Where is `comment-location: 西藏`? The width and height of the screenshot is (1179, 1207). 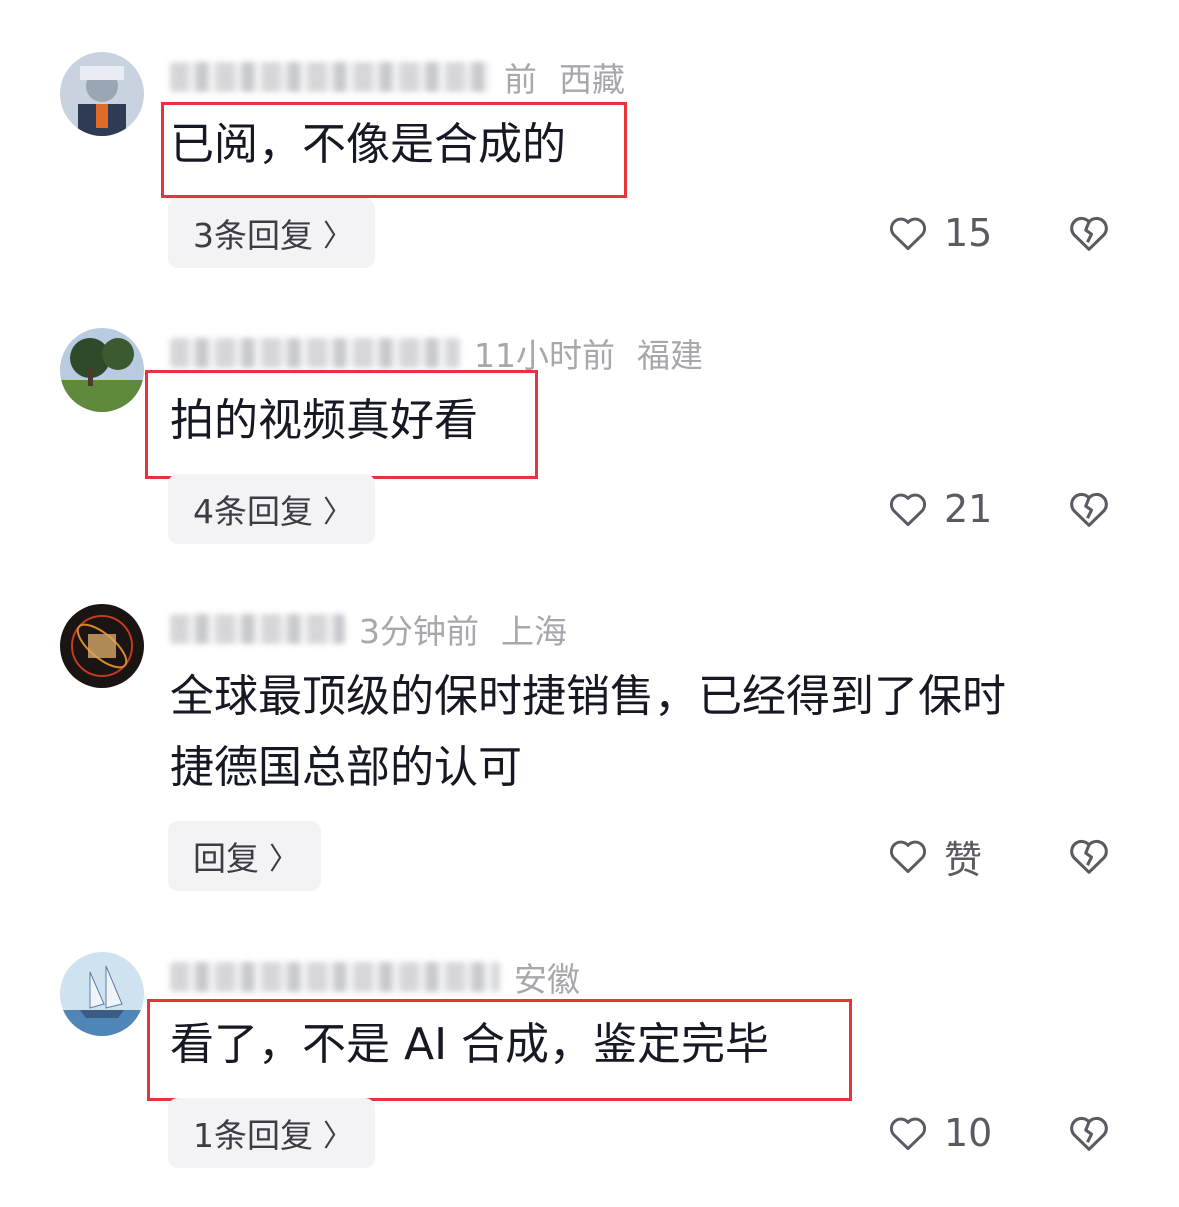
comment-location: 西藏 is located at coordinates (592, 79).